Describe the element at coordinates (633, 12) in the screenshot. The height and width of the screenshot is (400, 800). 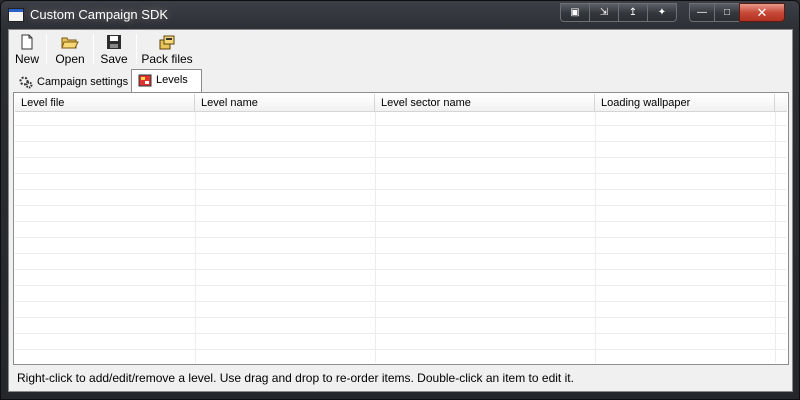
I see `pin-up-icon: ↥` at that location.